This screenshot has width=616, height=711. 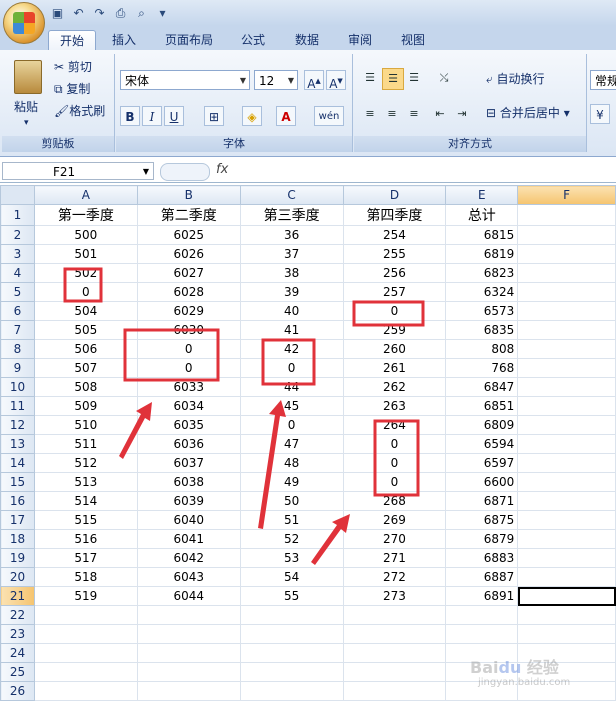 What do you see at coordinates (482, 482) in the screenshot?
I see `grid-cell: 6600` at bounding box center [482, 482].